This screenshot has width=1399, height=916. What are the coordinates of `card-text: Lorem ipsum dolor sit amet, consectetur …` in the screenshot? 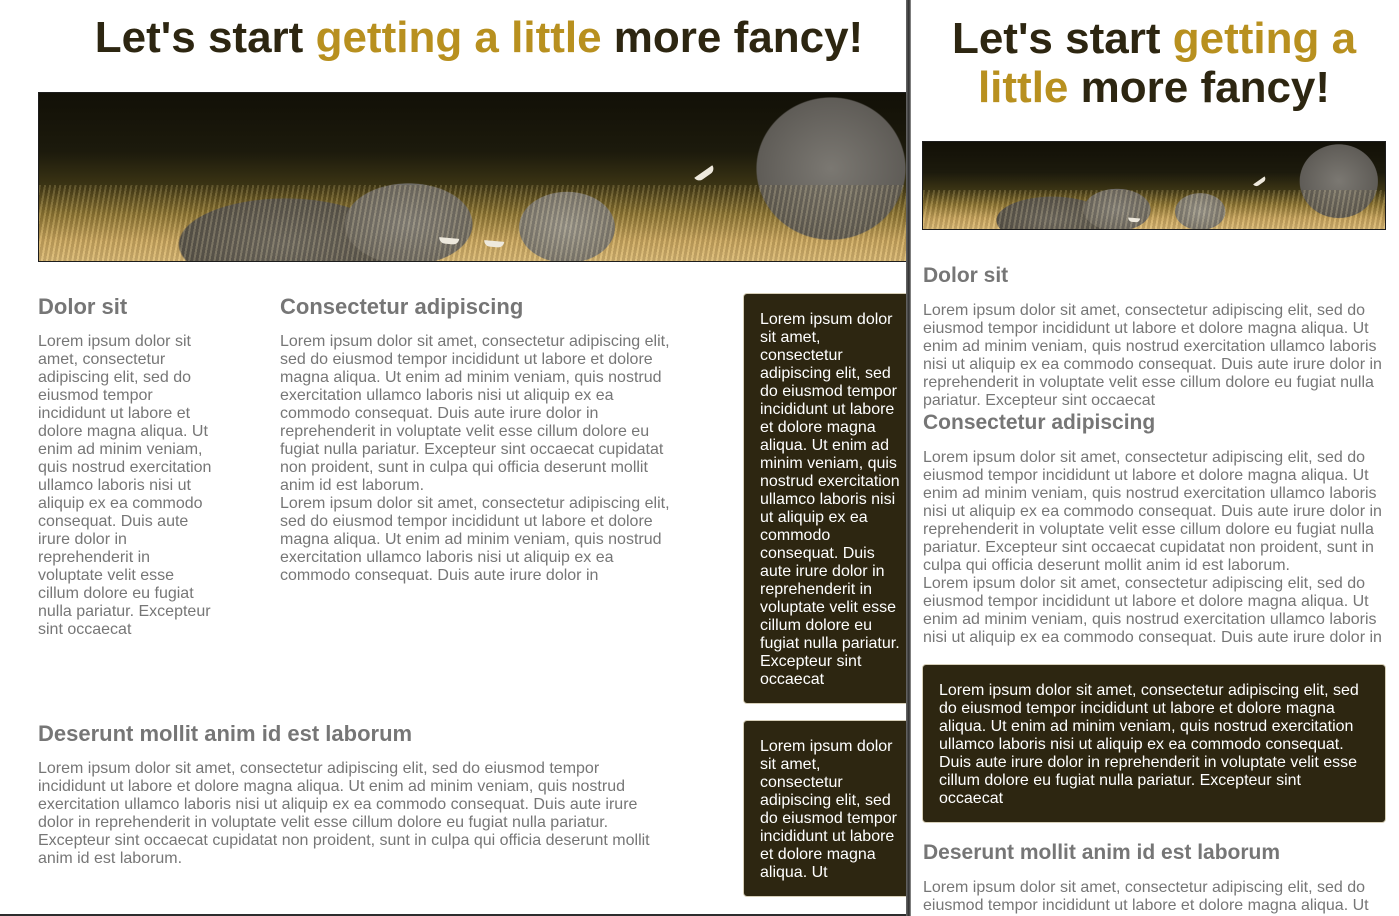 It's located at (830, 499).